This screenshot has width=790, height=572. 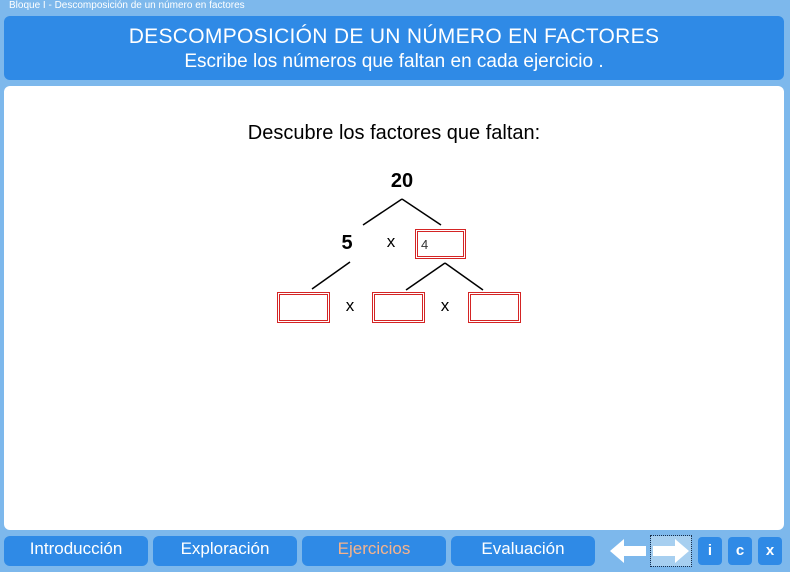 I want to click on forward-button, so click(x=671, y=551).